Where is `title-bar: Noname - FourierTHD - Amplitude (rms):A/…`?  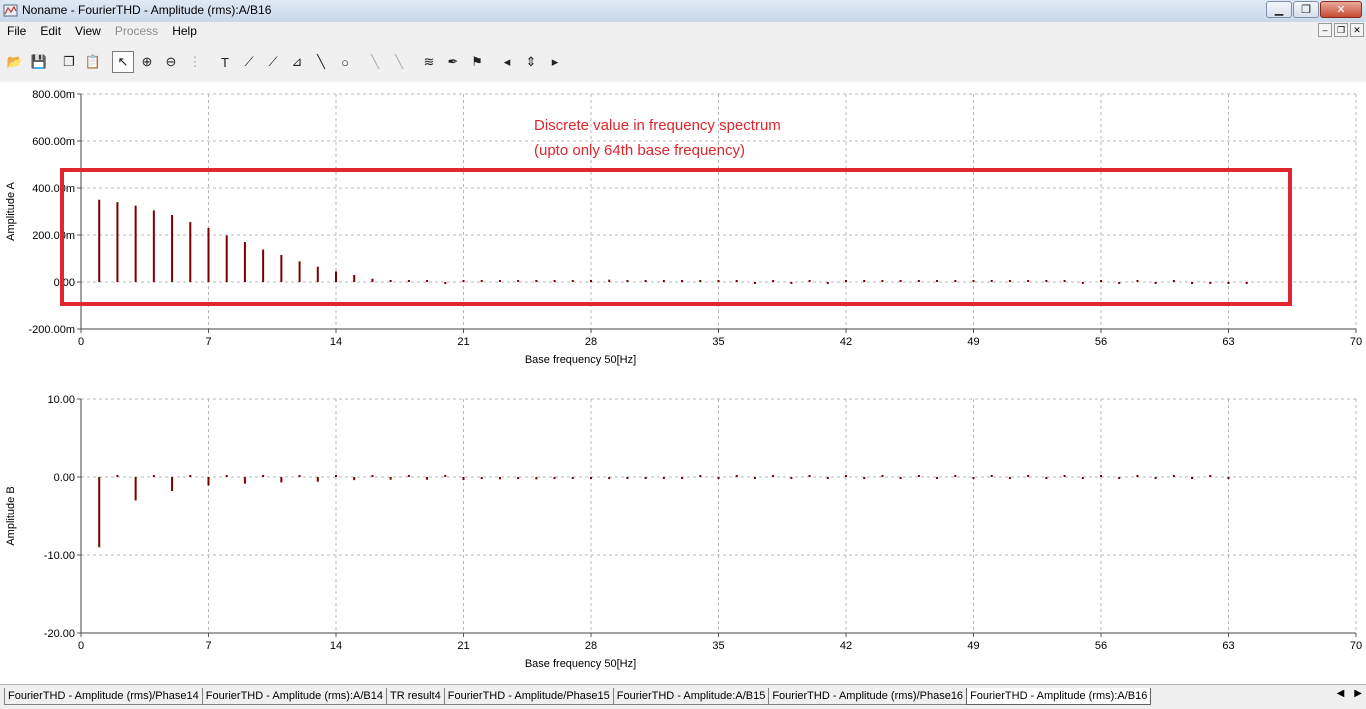 title-bar: Noname - FourierTHD - Amplitude (rms):A/… is located at coordinates (683, 11).